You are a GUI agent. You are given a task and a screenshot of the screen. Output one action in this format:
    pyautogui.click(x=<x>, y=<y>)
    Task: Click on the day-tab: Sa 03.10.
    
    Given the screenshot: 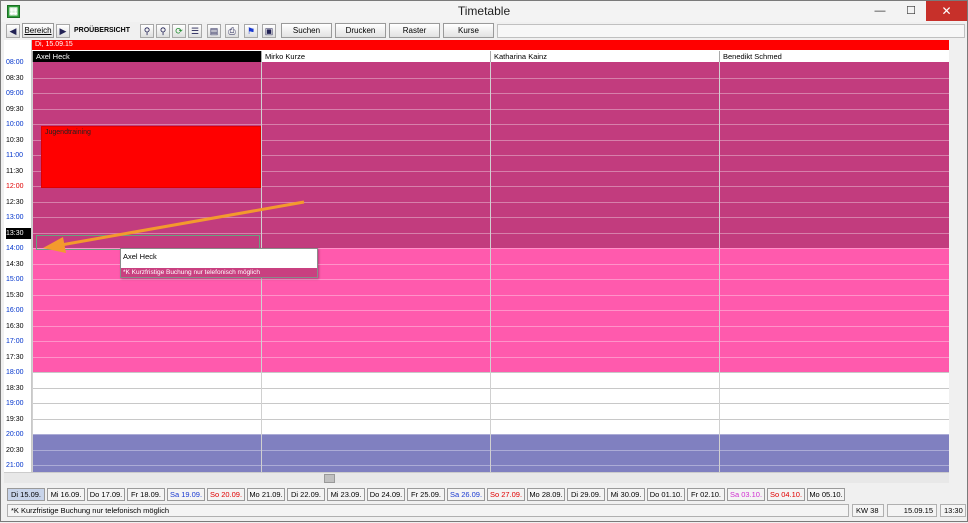 What is the action you would take?
    pyautogui.click(x=746, y=494)
    